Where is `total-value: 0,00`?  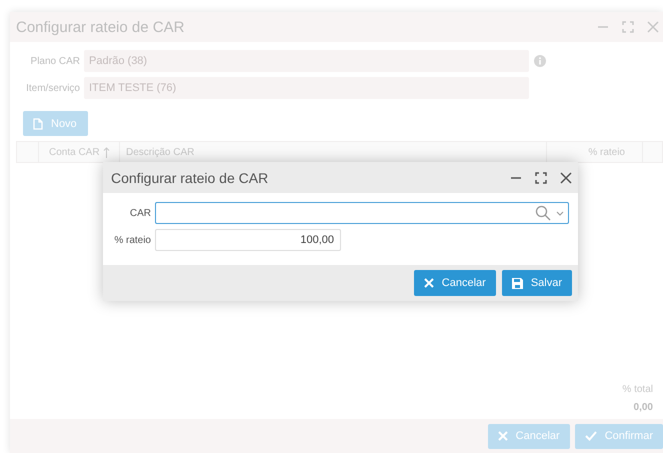
total-value: 0,00 is located at coordinates (643, 407).